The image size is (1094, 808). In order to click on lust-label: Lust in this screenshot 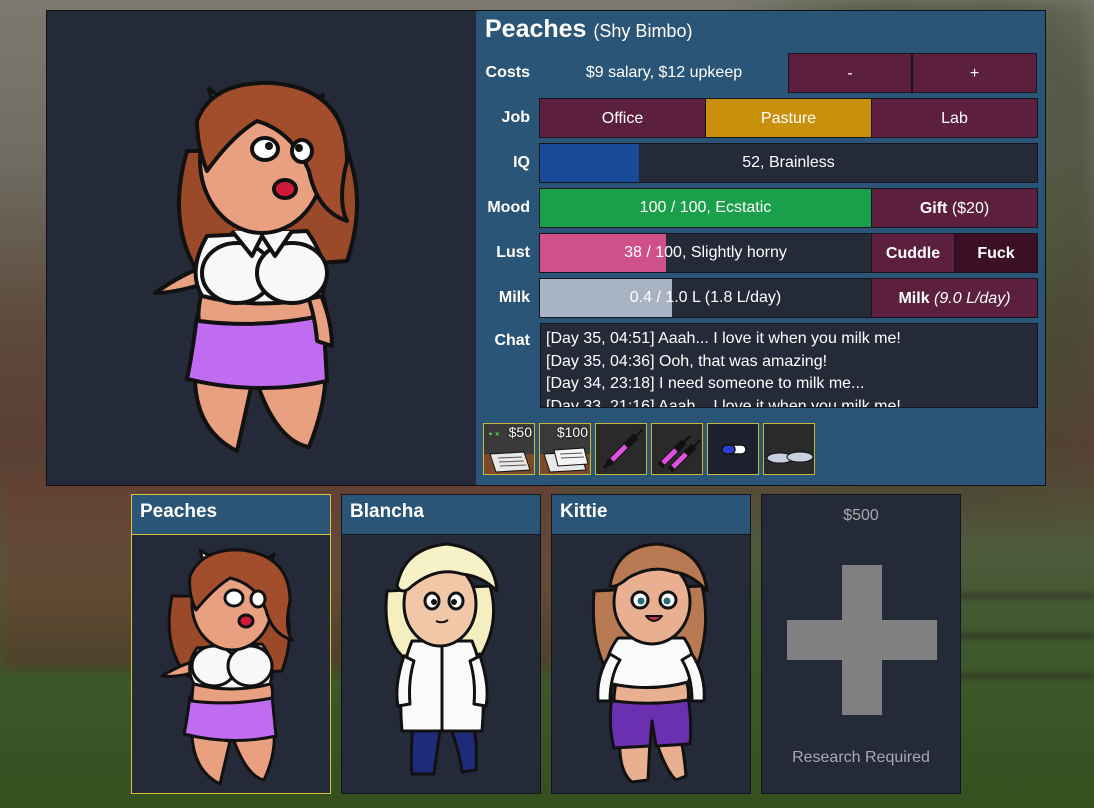, I will do `click(513, 252)`.